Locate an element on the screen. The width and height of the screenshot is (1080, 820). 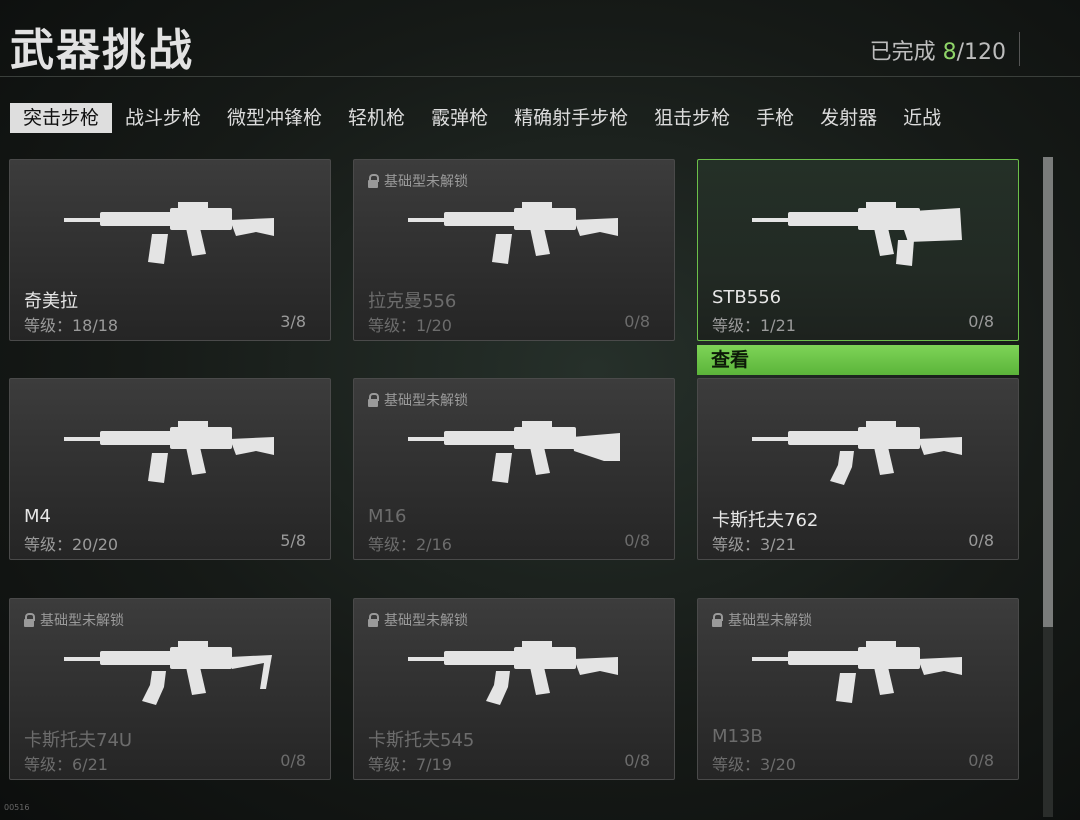
weapon-card-6: 基础型未解锁卡斯托夫74U 等级：6/21 0/8 is located at coordinates (170, 689).